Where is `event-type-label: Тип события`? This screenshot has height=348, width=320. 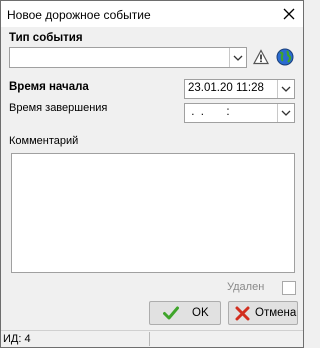
event-type-label: Тип события is located at coordinates (46, 38).